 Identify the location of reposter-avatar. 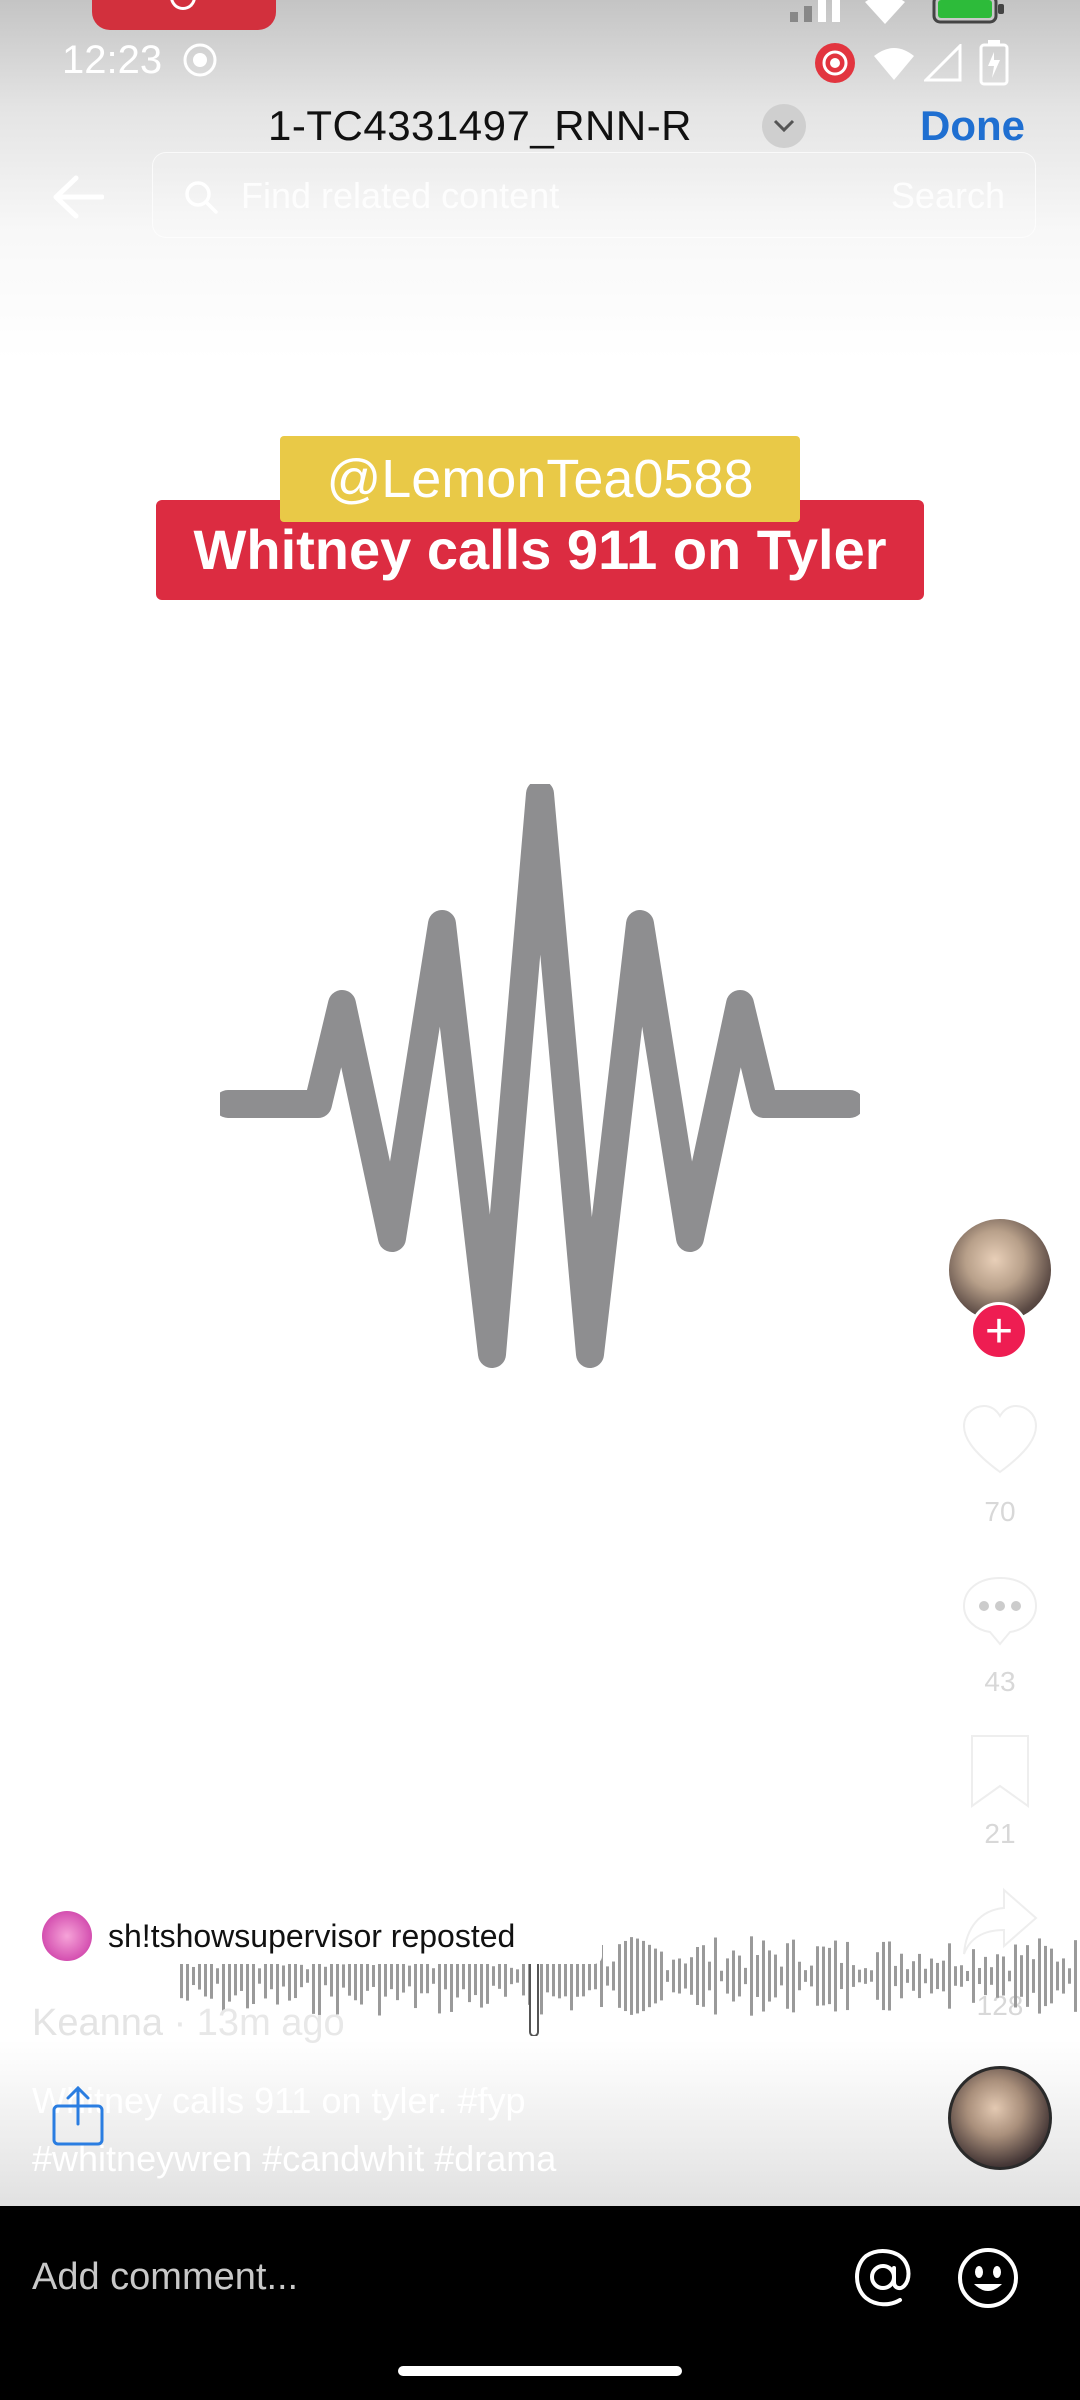
(67, 1936).